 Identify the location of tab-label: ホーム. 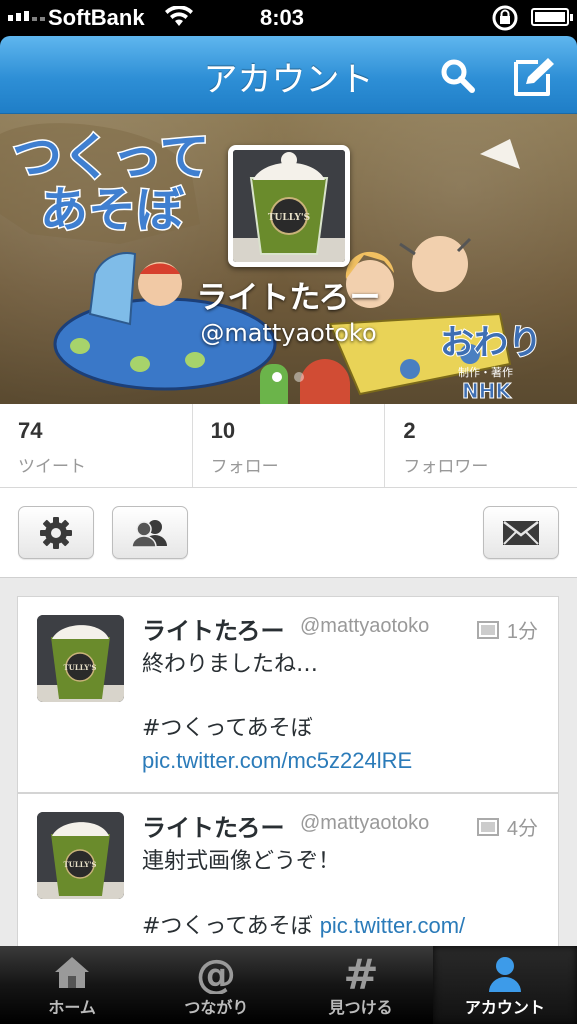
(72, 1007).